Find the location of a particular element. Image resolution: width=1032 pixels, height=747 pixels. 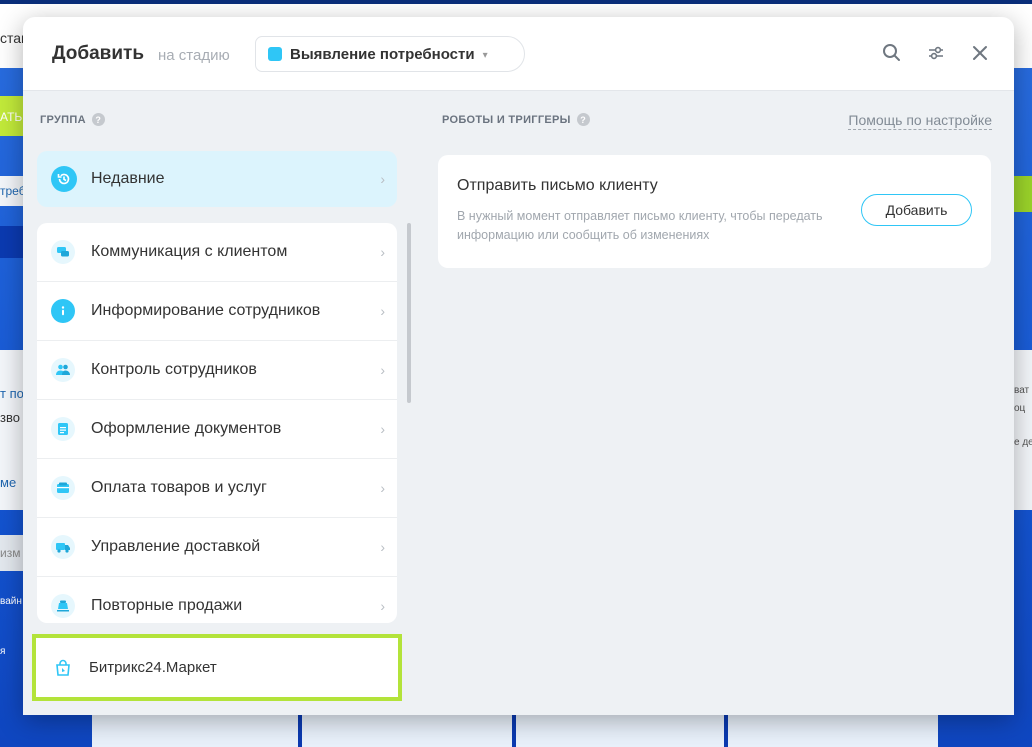

background-text: ват is located at coordinates (1022, 390).